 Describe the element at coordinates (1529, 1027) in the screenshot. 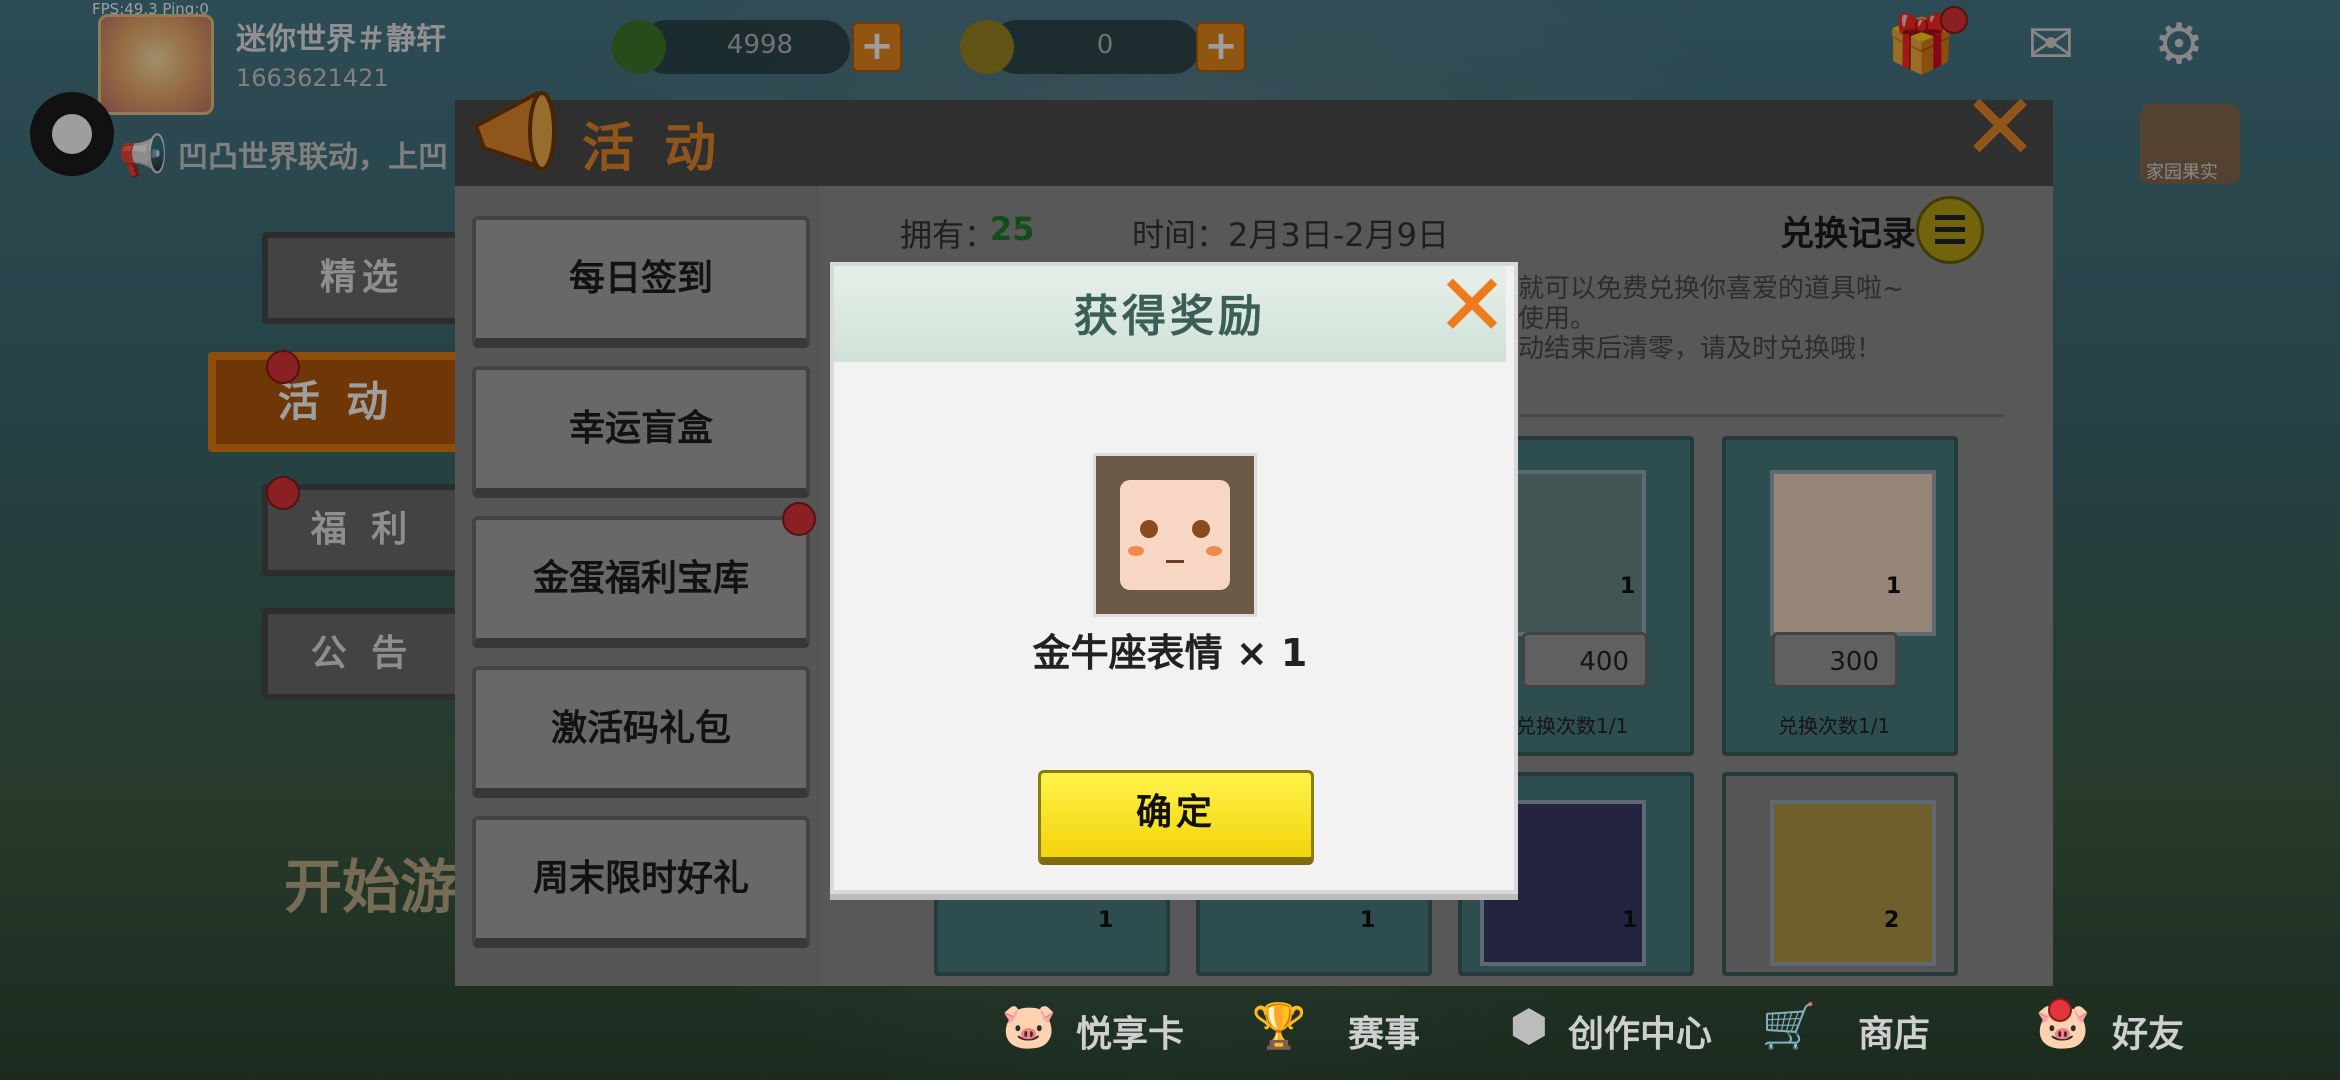

I see `creation-center-icon: ⬢` at that location.